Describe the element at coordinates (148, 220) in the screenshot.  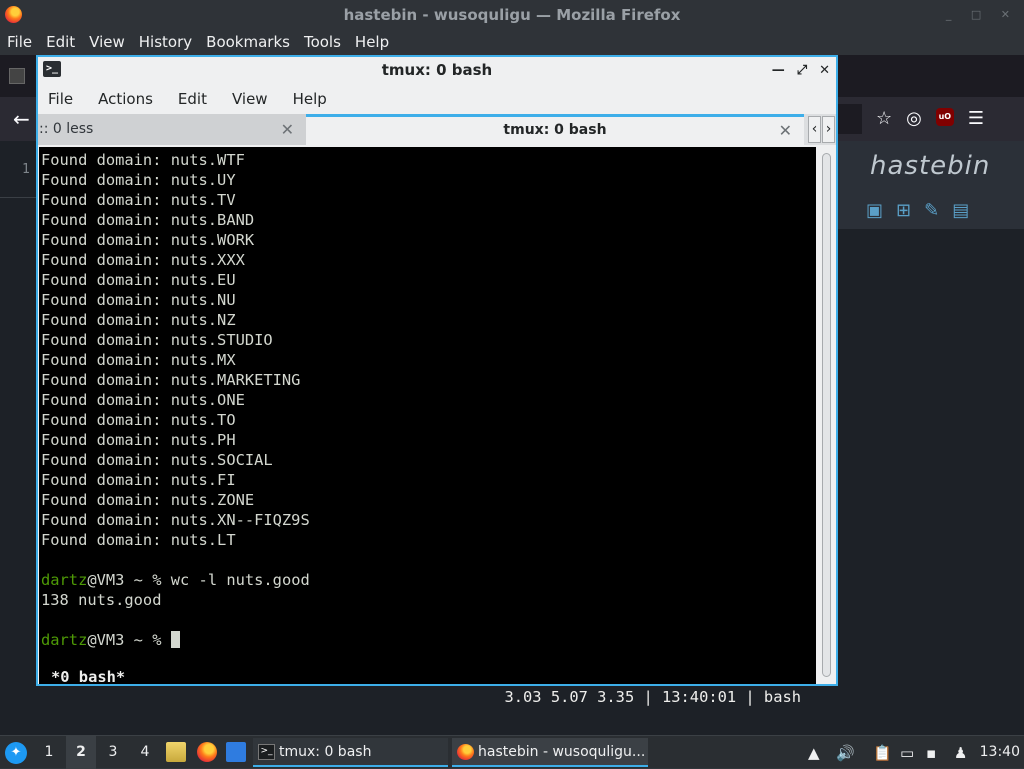
I see `terminal-line: Found domain: nuts.BAND` at that location.